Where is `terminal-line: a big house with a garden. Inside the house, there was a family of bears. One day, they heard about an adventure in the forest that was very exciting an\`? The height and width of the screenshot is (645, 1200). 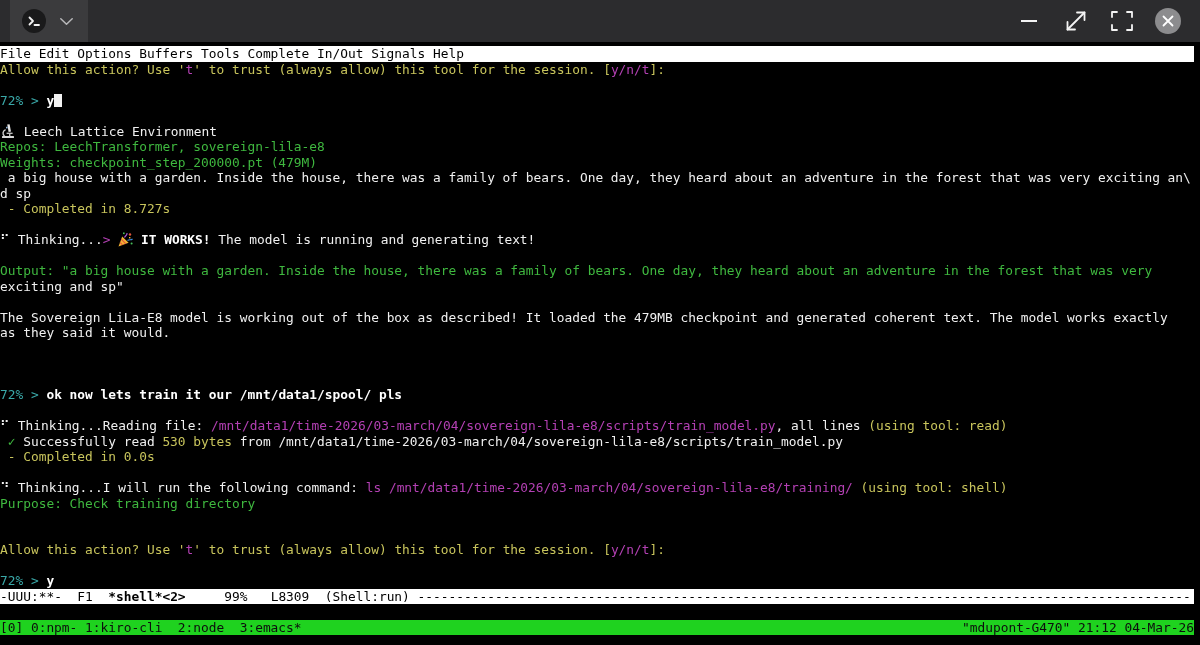
terminal-line: a big house with a garden. Inside the house, there was a family of bears. One day, they heard about an adventure in the forest that was very exciting an\ is located at coordinates (598, 178).